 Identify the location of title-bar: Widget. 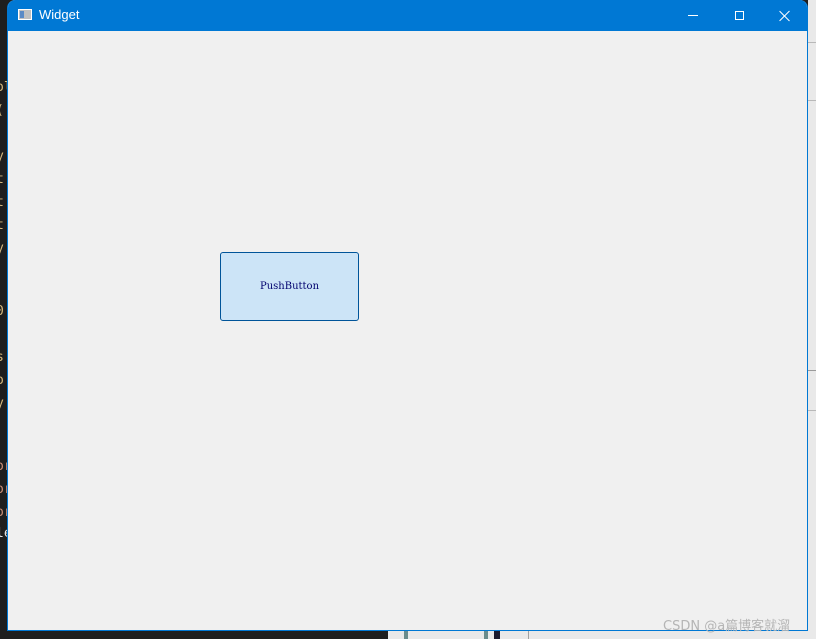
(407, 15).